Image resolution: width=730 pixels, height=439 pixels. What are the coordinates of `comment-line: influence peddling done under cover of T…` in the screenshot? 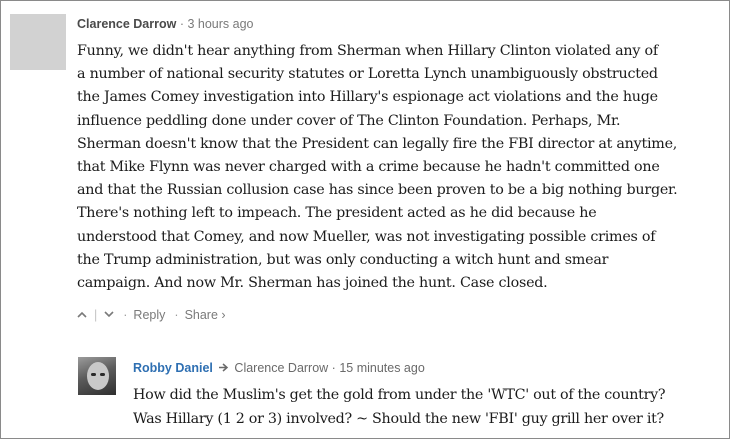 It's located at (349, 120).